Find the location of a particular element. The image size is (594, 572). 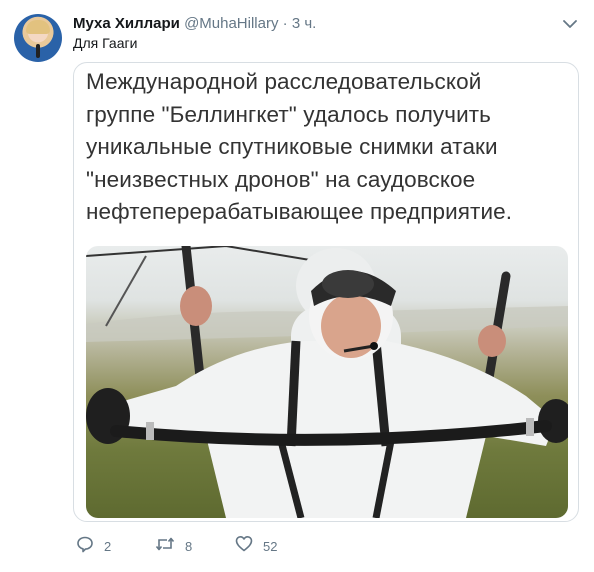

author-handle: @MuhaHillary is located at coordinates (231, 23).